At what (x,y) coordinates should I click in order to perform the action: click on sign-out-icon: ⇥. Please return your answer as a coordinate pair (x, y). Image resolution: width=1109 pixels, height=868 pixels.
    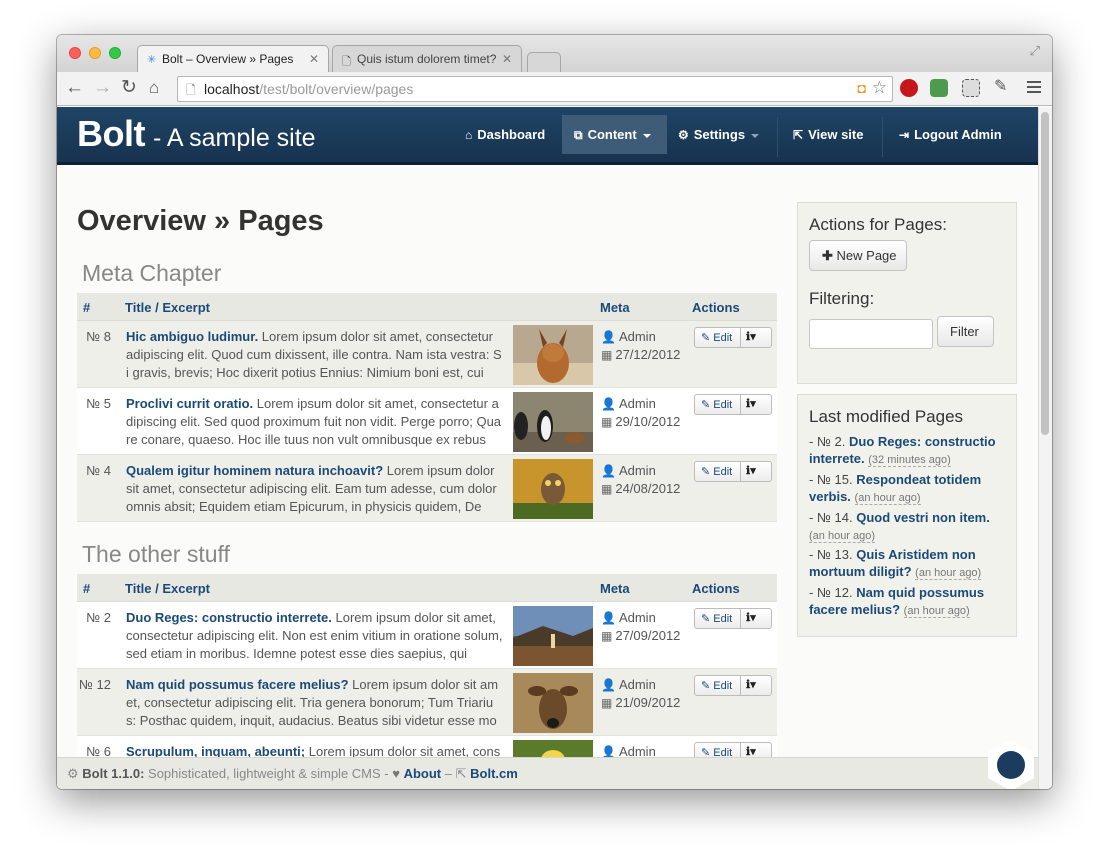
    Looking at the image, I should click on (904, 135).